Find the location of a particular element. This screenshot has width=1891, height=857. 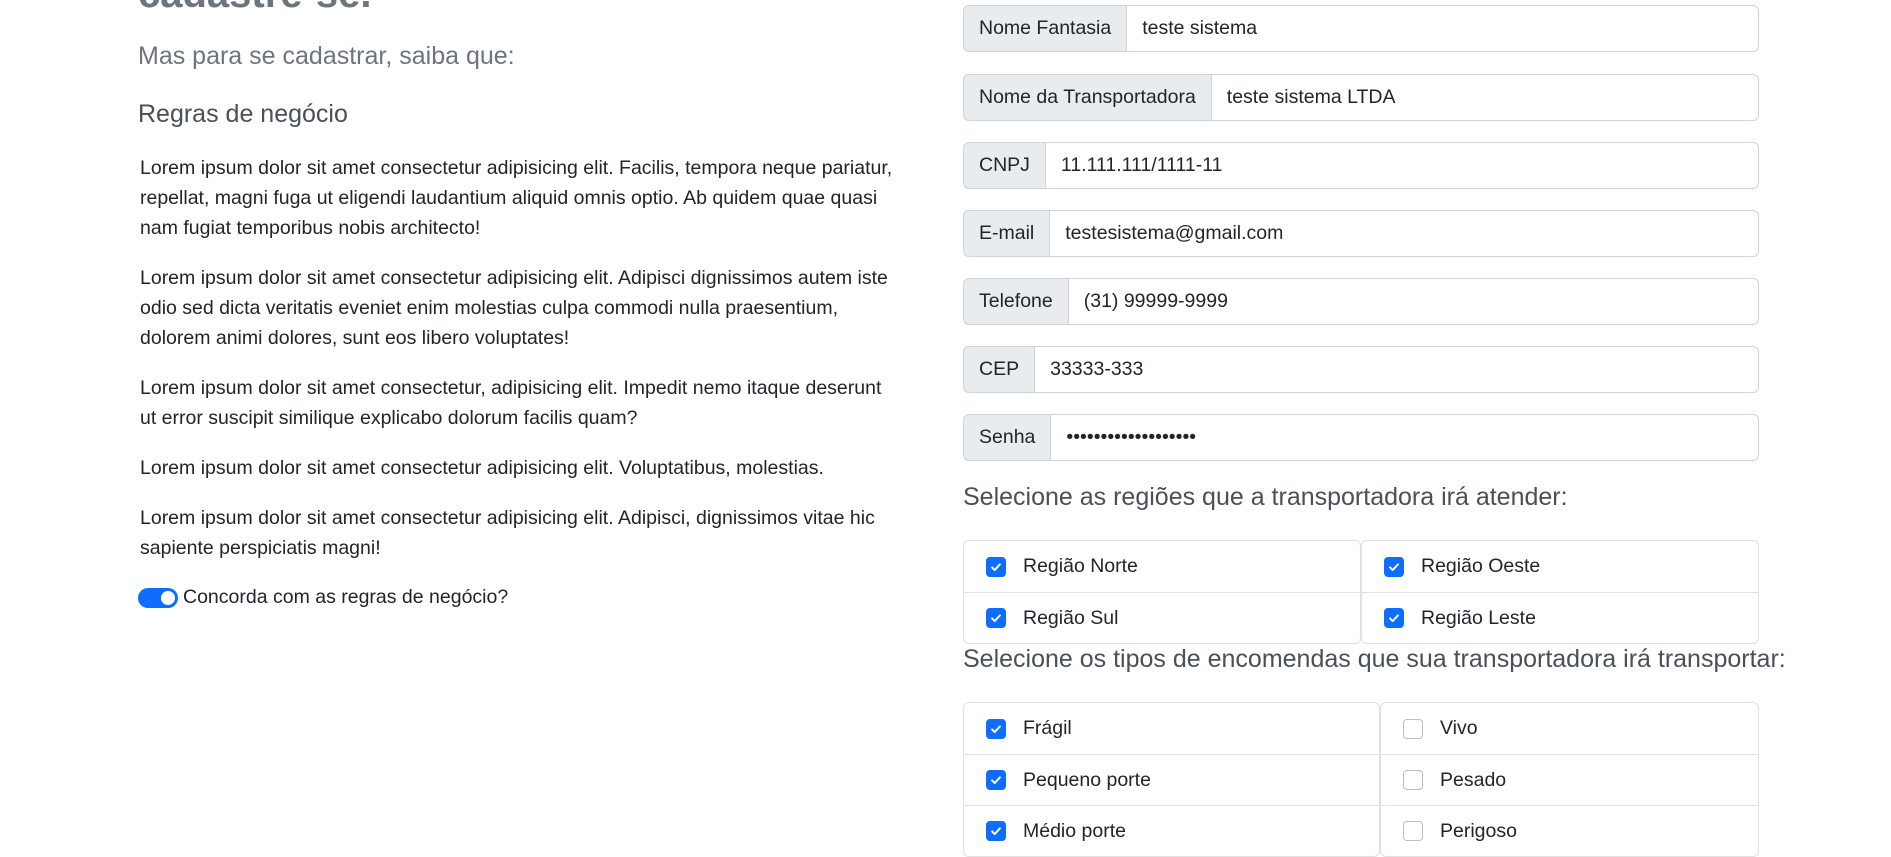

nome-fantasia-label: Nome Fantasia is located at coordinates (1045, 28).